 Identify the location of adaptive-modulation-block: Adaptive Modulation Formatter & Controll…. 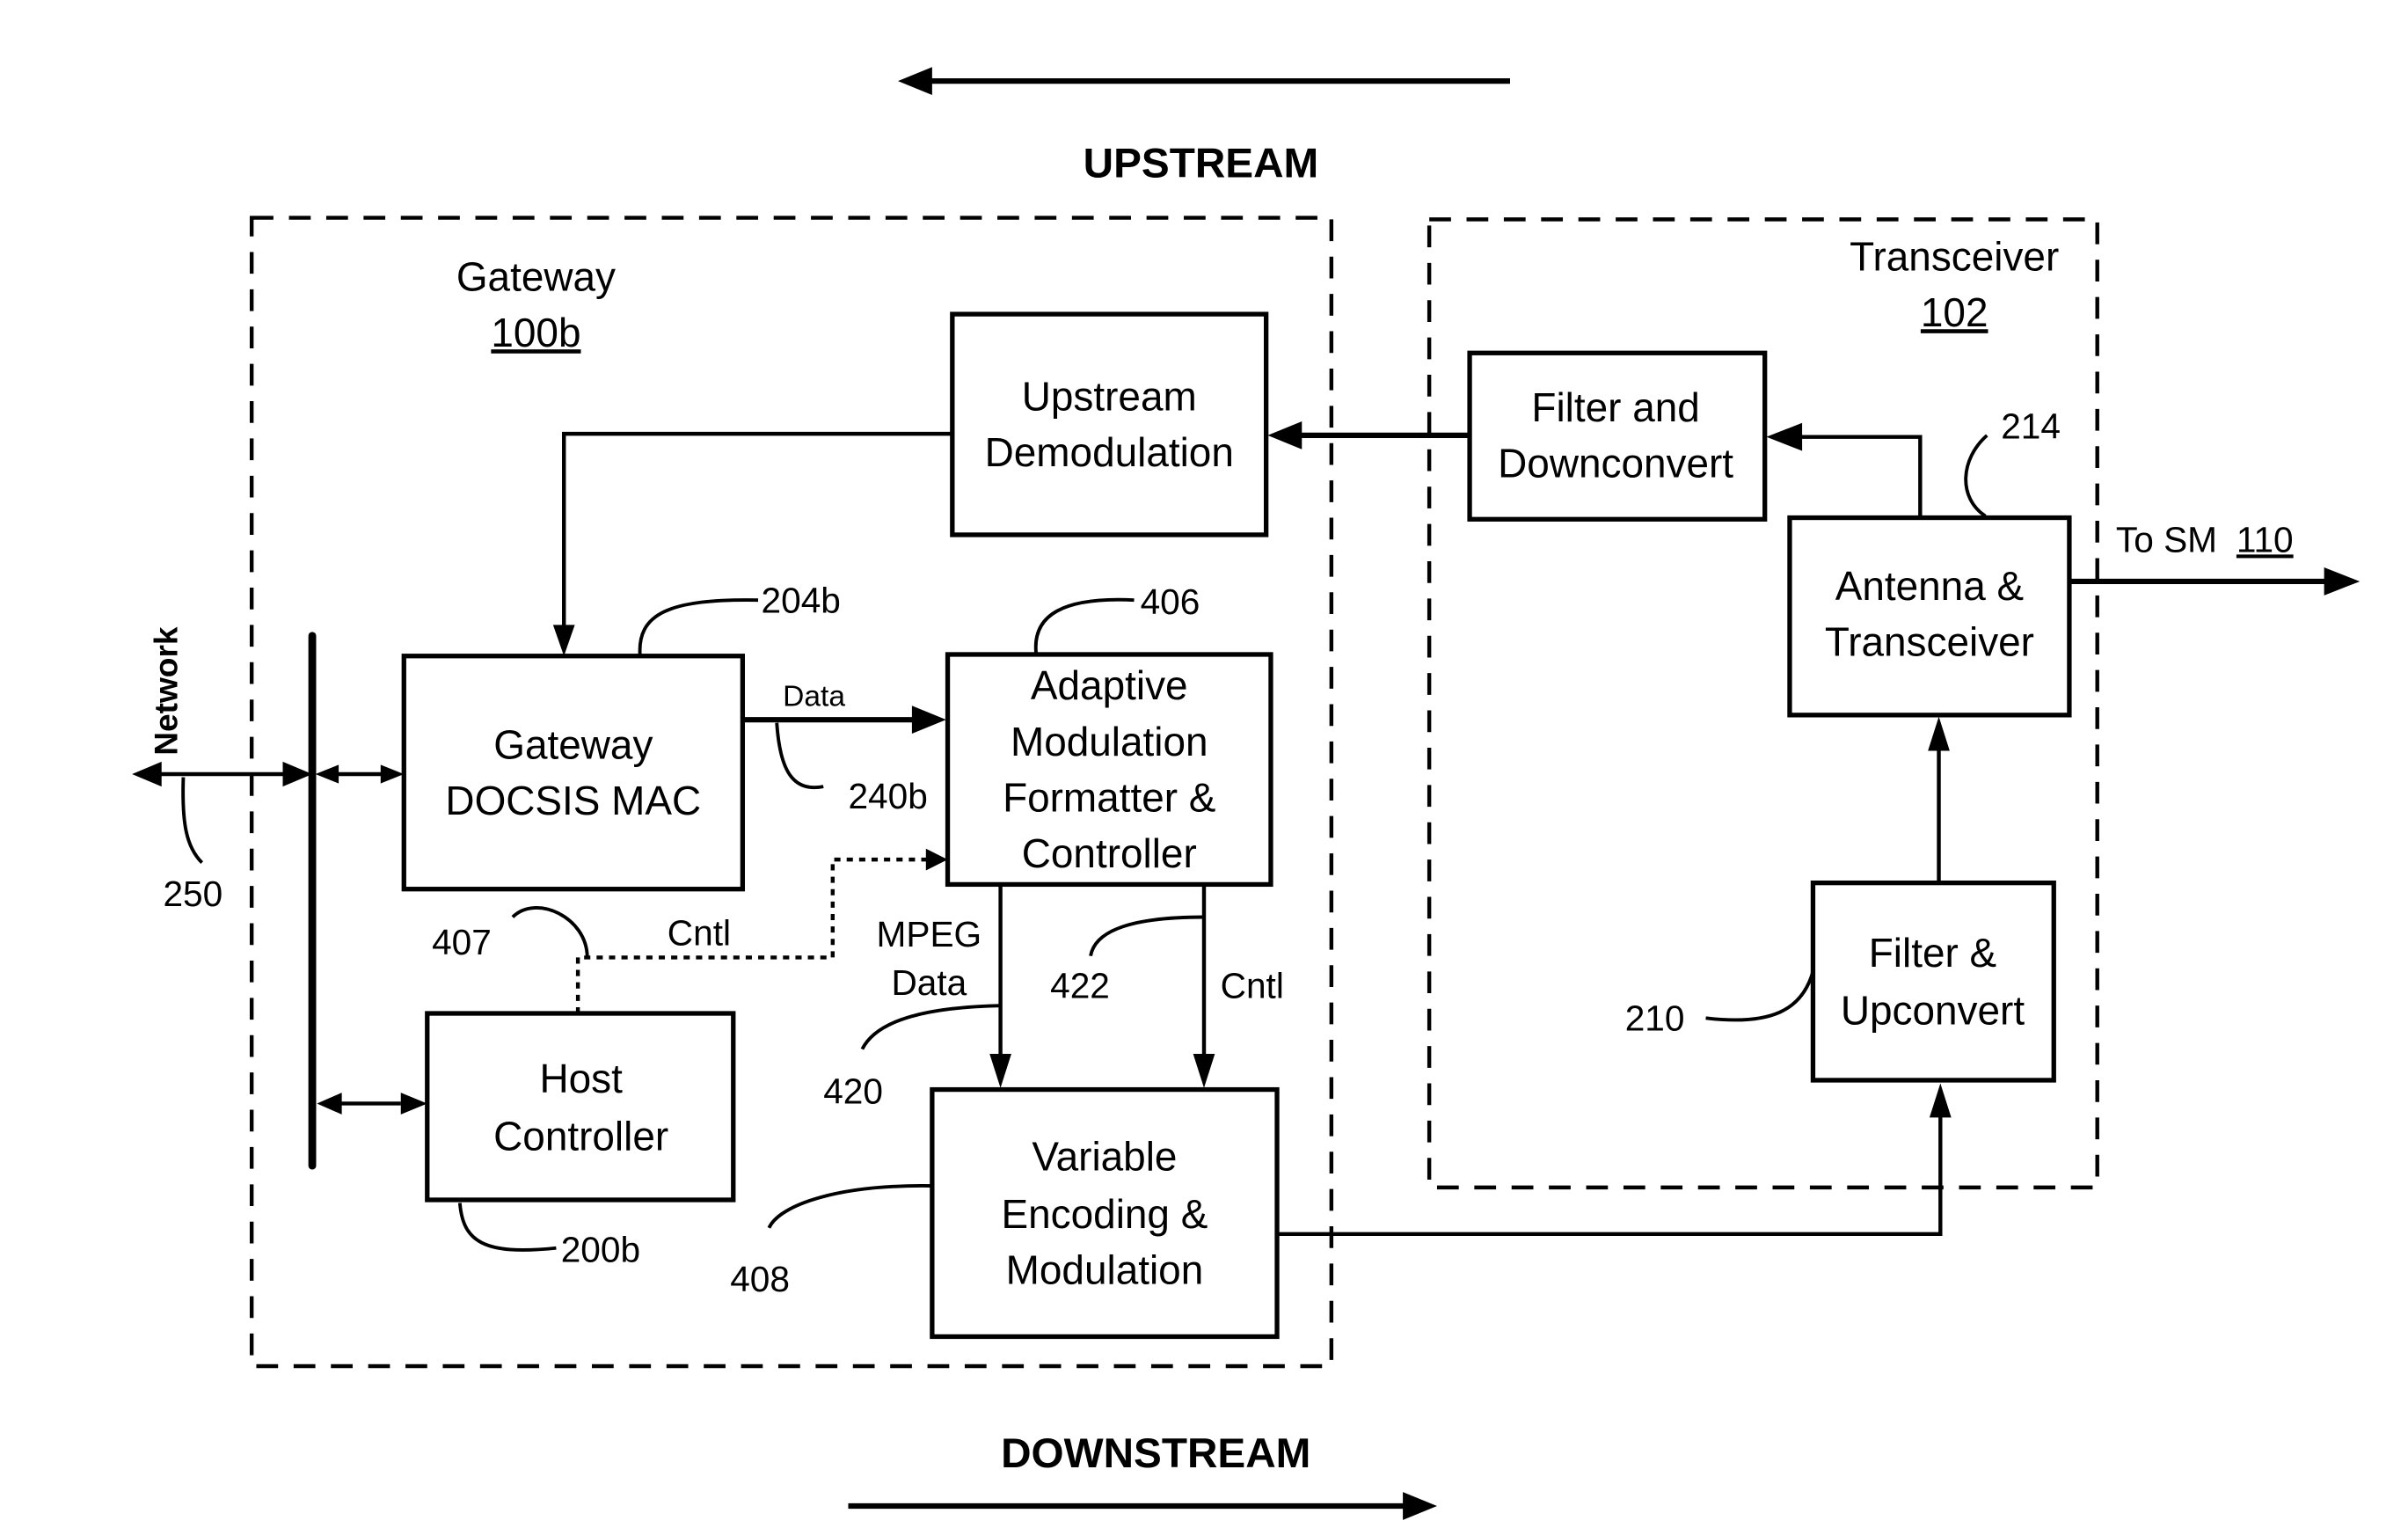
(1109, 770).